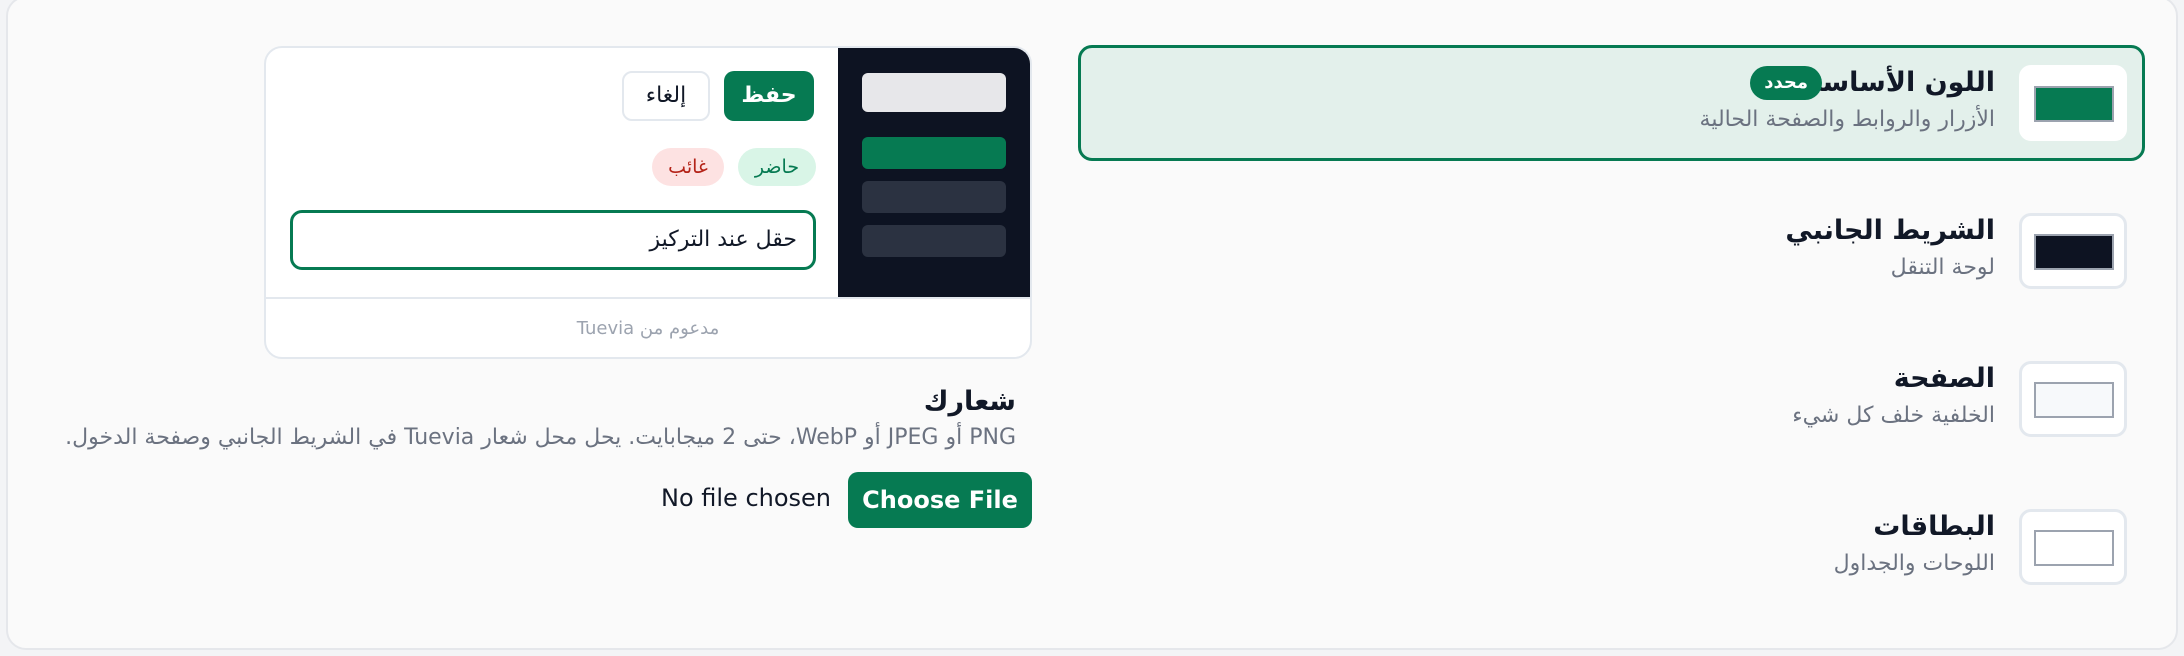 Image resolution: width=2184 pixels, height=656 pixels. Describe the element at coordinates (777, 167) in the screenshot. I see `preview-present-chip: حاضر` at that location.